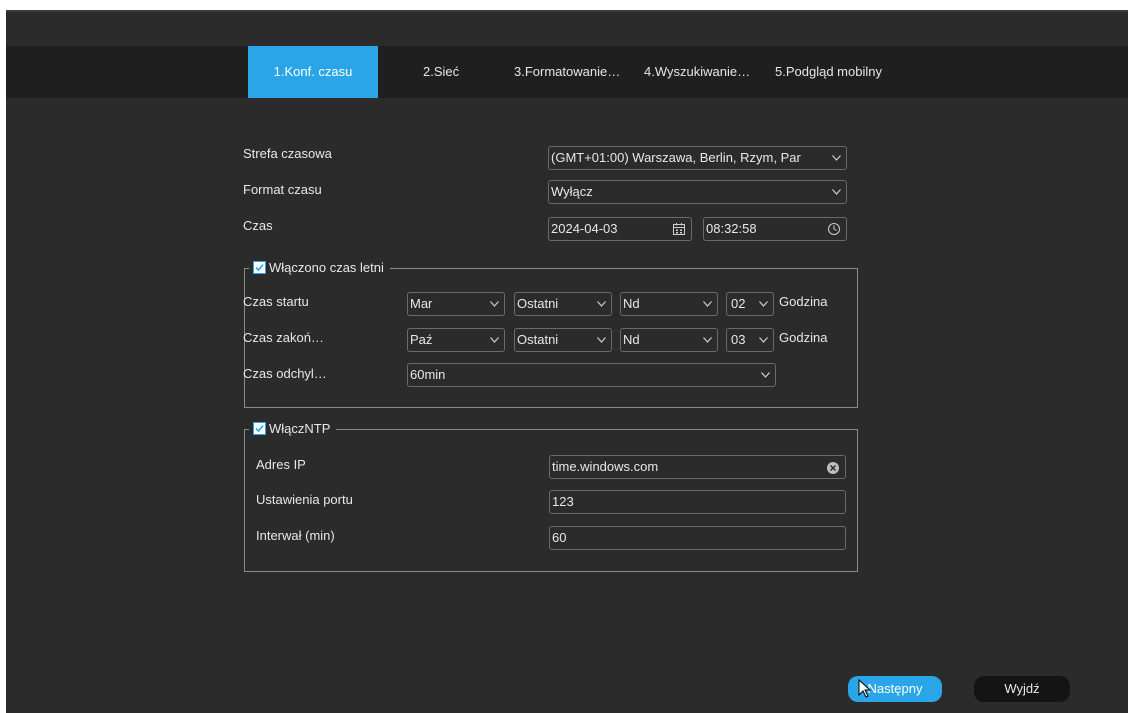 The image size is (1128, 713). Describe the element at coordinates (697, 538) in the screenshot. I see `ntp-interval-input: 60` at that location.